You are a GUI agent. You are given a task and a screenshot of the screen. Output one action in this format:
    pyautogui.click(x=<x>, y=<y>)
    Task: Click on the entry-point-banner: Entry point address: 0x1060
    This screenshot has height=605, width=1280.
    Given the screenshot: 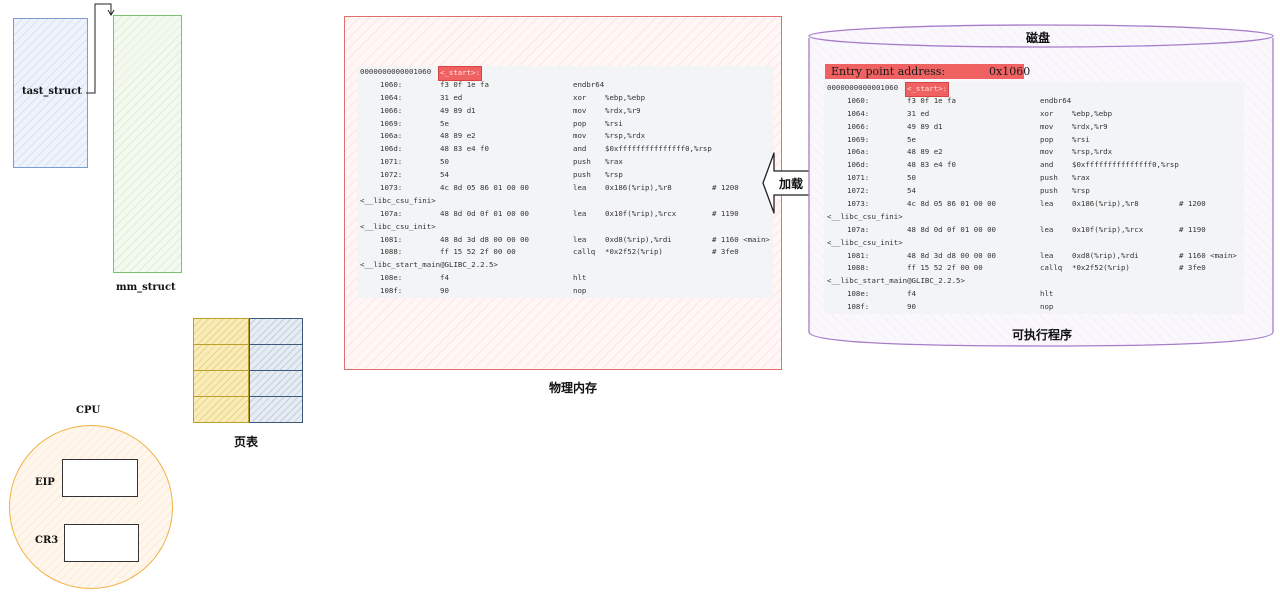 What is the action you would take?
    pyautogui.click(x=927, y=71)
    